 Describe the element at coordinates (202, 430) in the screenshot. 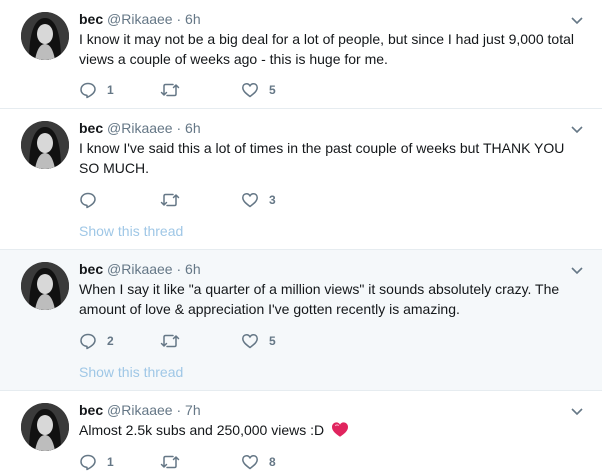

I see `tweet-text-content: Almost 2.5k subs and 250,000 views :D` at that location.